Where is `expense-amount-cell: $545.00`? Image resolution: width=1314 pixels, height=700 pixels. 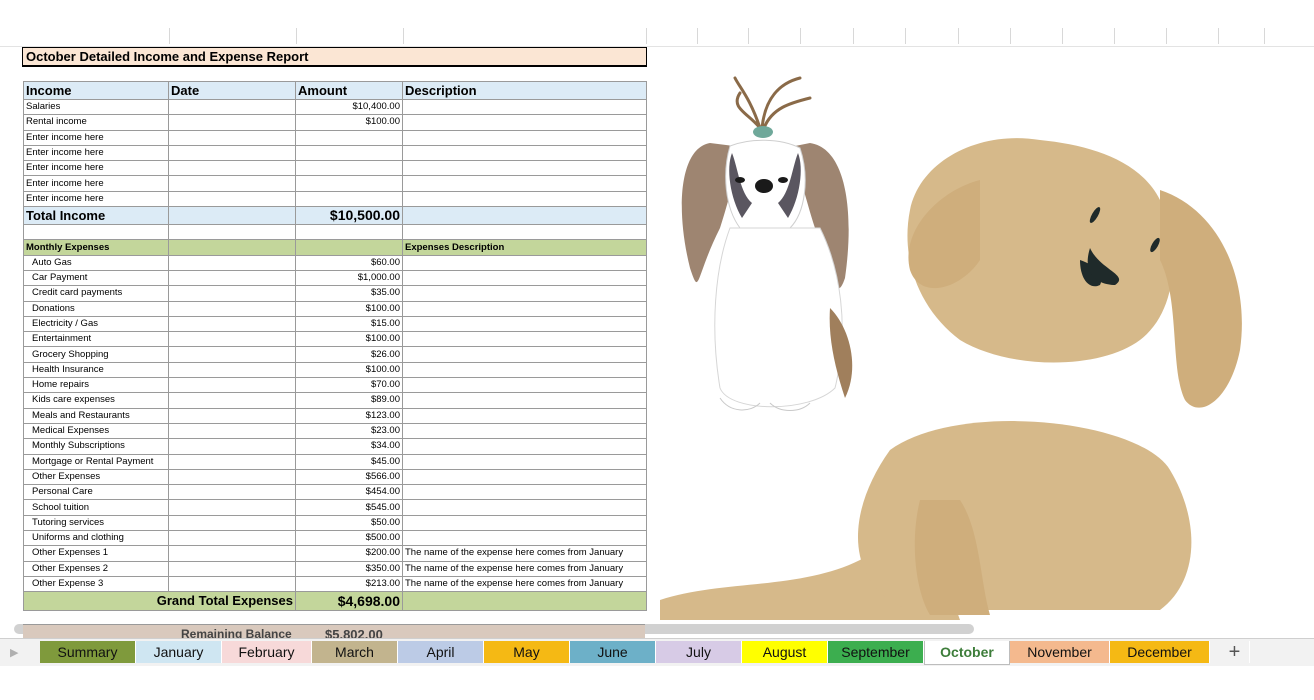
expense-amount-cell: $545.00 is located at coordinates (349, 507).